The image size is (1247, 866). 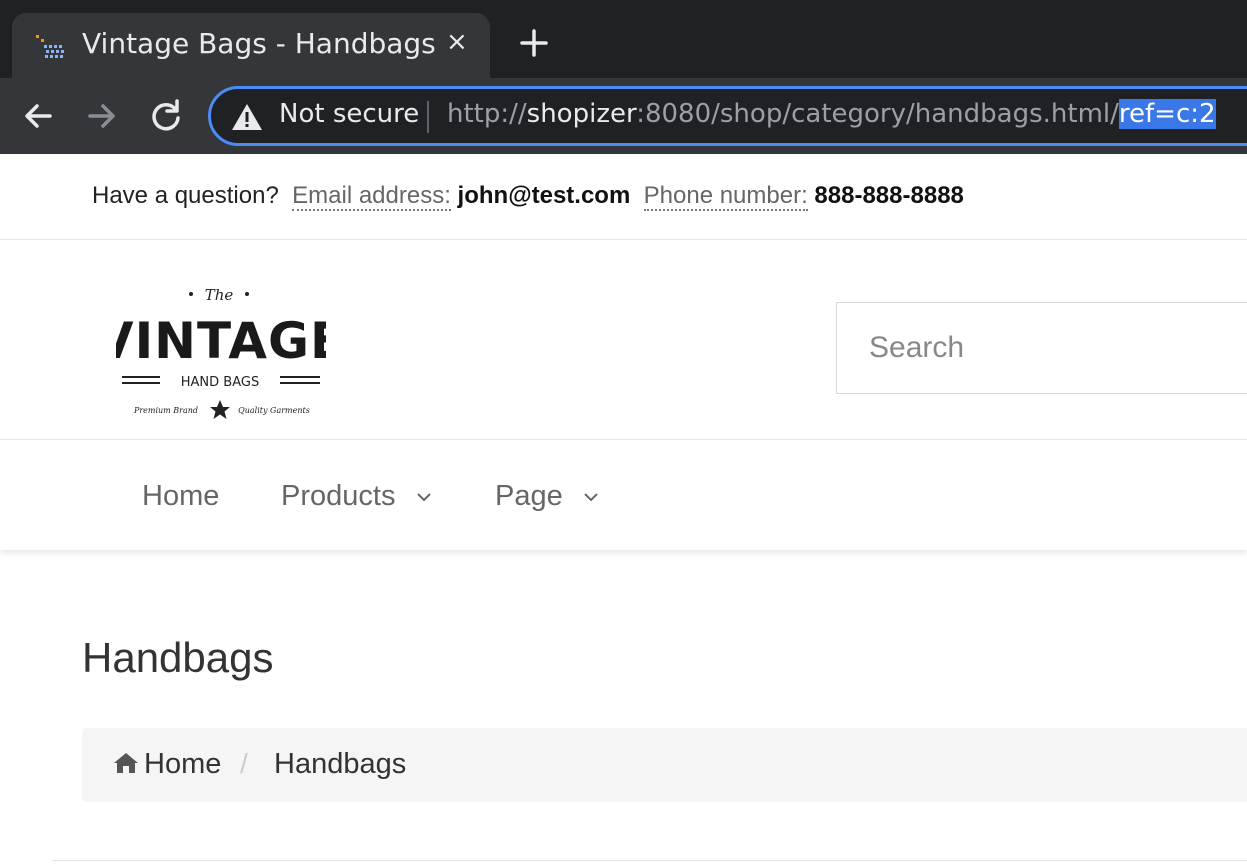 I want to click on main-nav: Home Products Page, so click(x=623, y=495).